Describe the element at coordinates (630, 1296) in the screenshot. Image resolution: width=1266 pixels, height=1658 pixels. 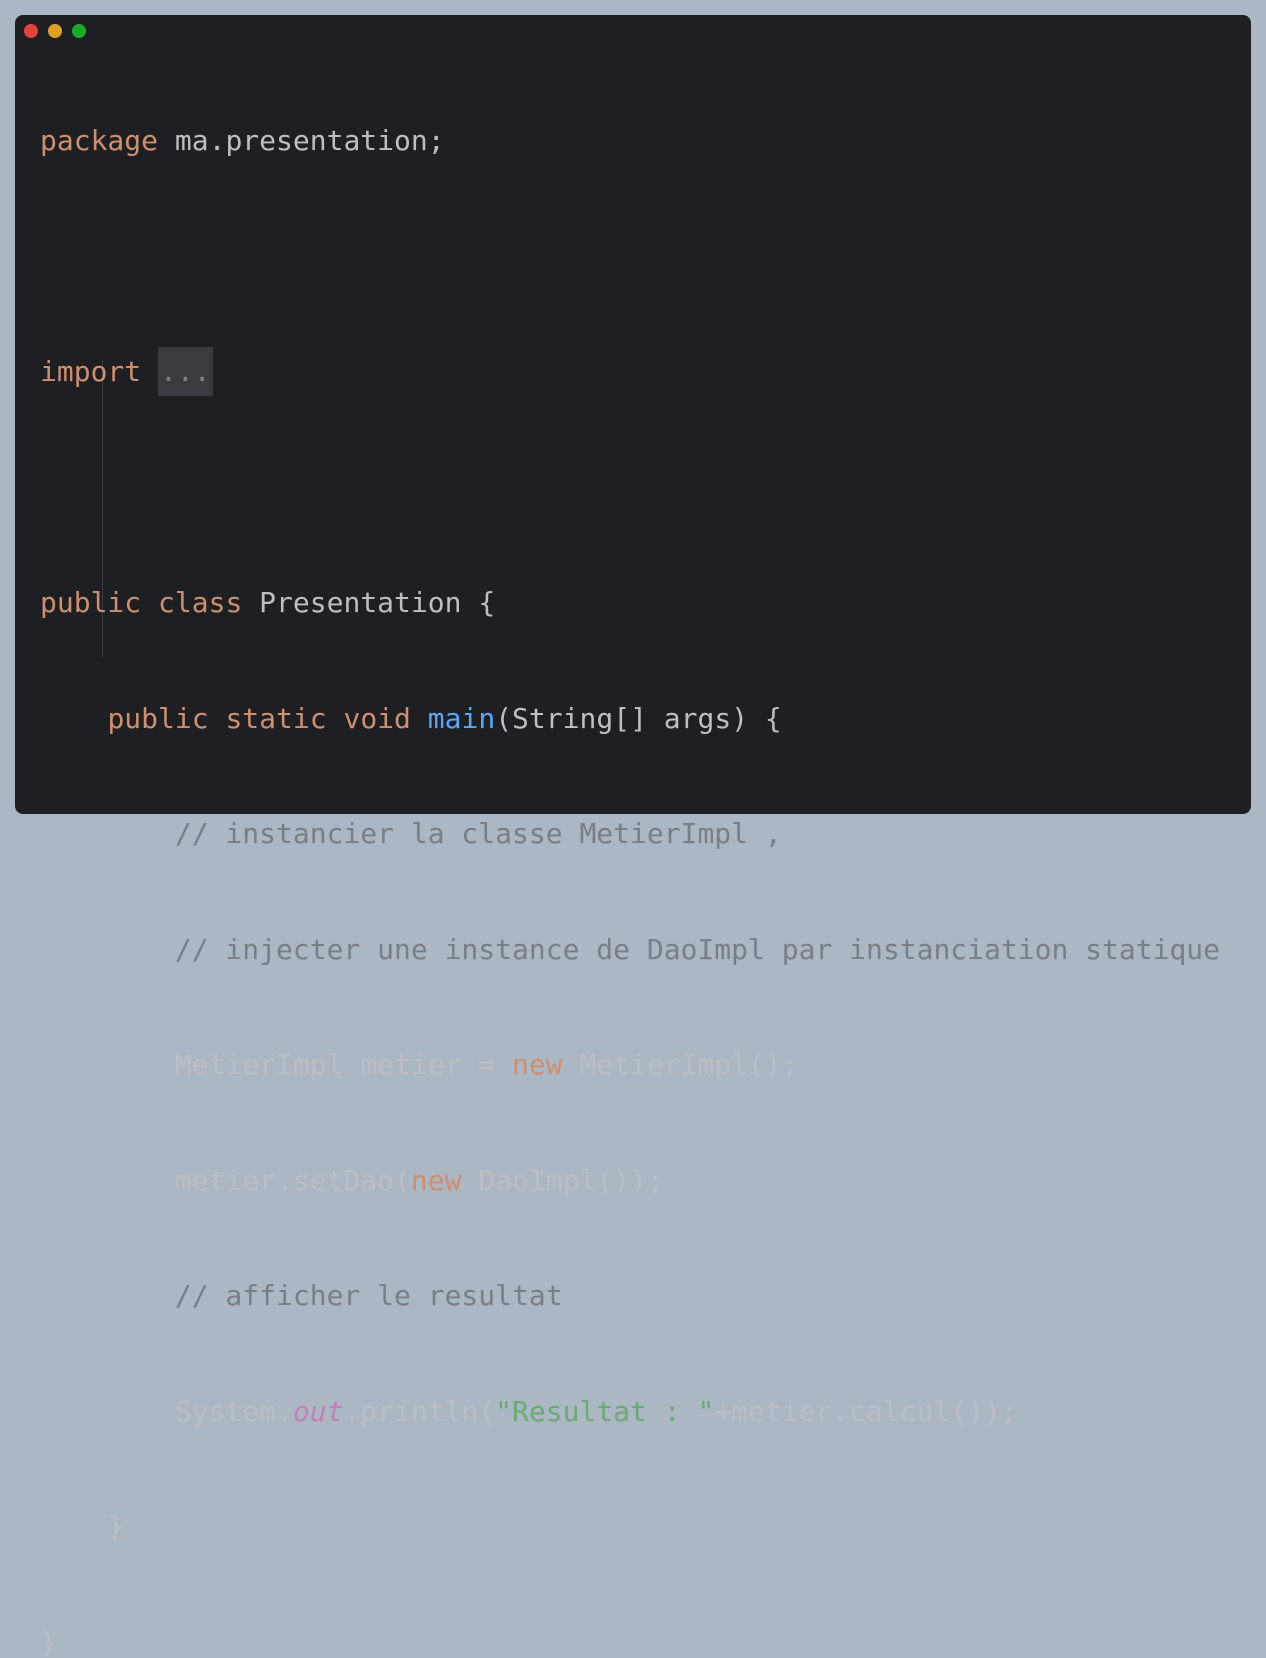
I see `code-line-11: // afficher le resultat` at that location.